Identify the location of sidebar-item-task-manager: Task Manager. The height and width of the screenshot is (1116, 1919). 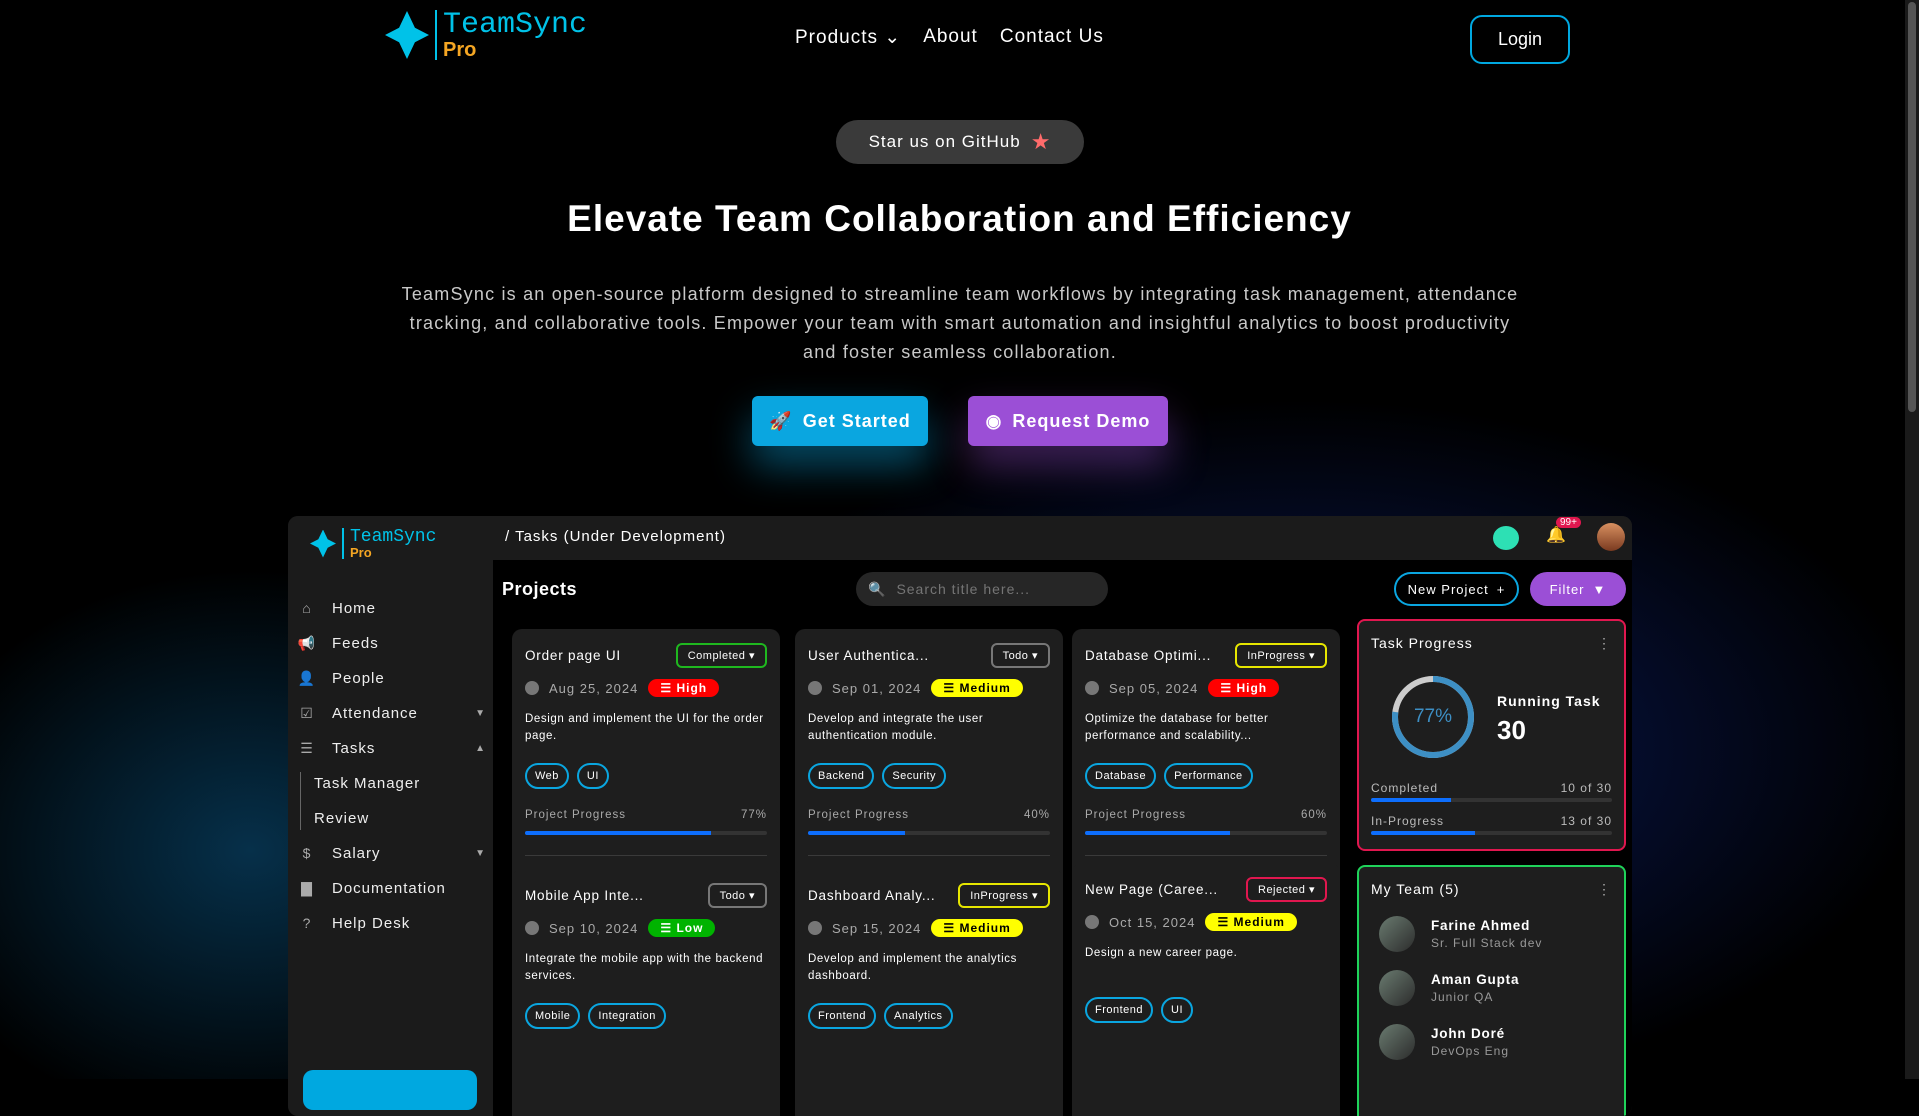
(367, 783).